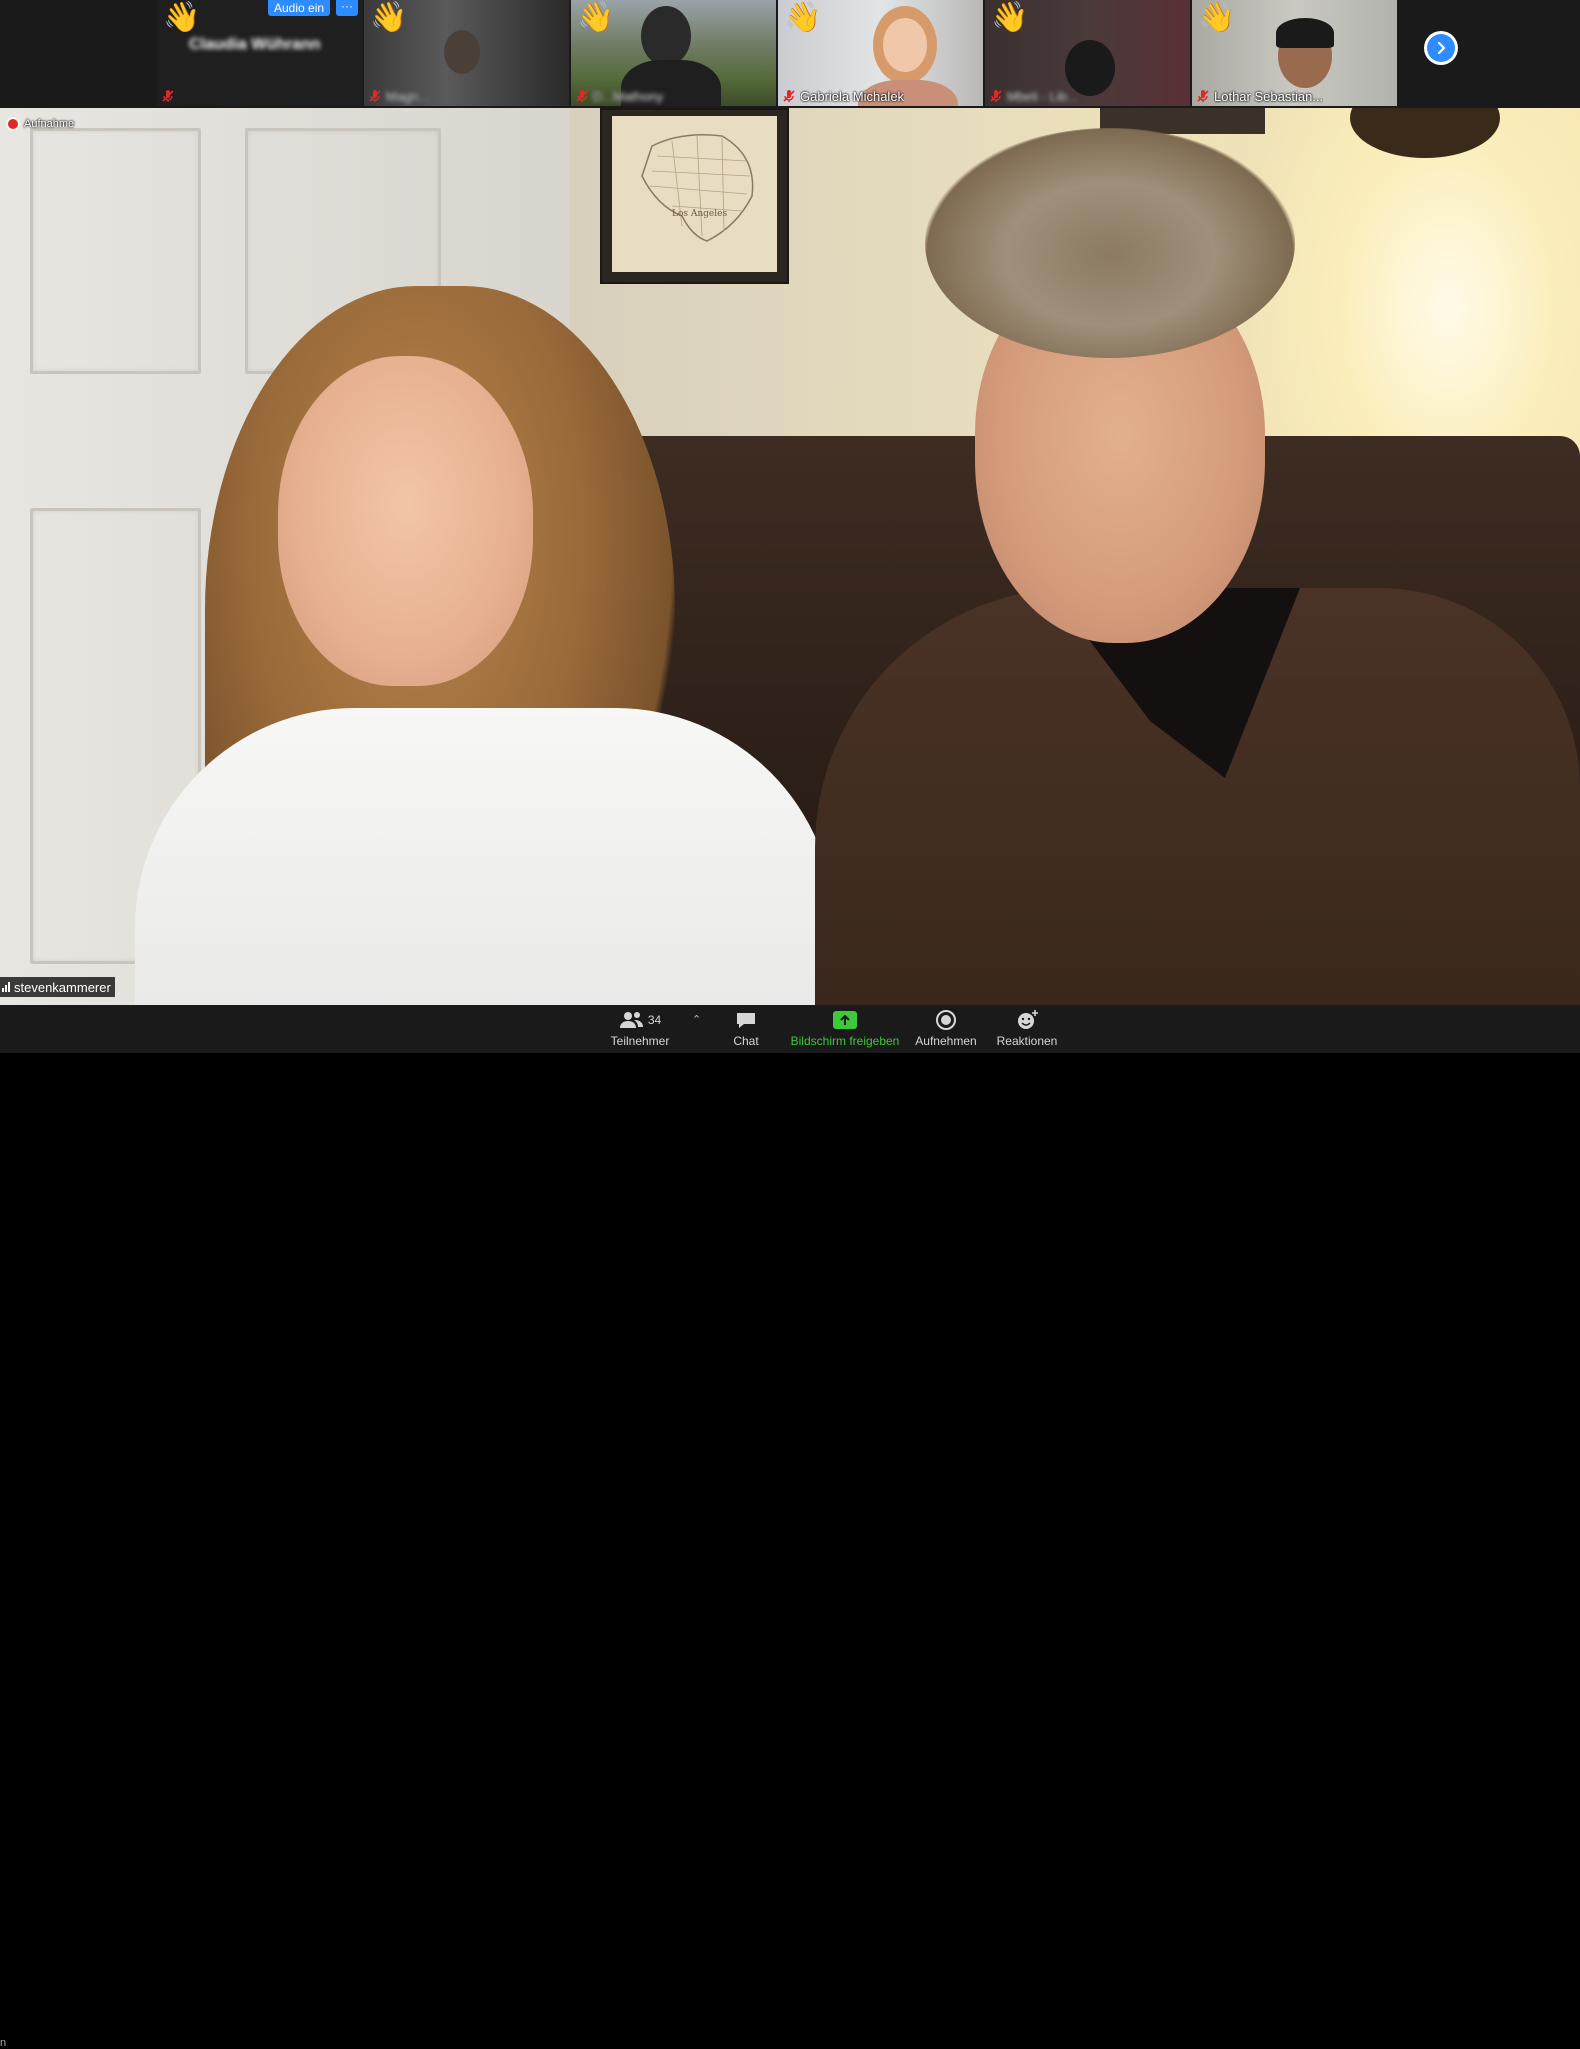  What do you see at coordinates (628, 96) in the screenshot?
I see `participant-name: D...Mathony` at bounding box center [628, 96].